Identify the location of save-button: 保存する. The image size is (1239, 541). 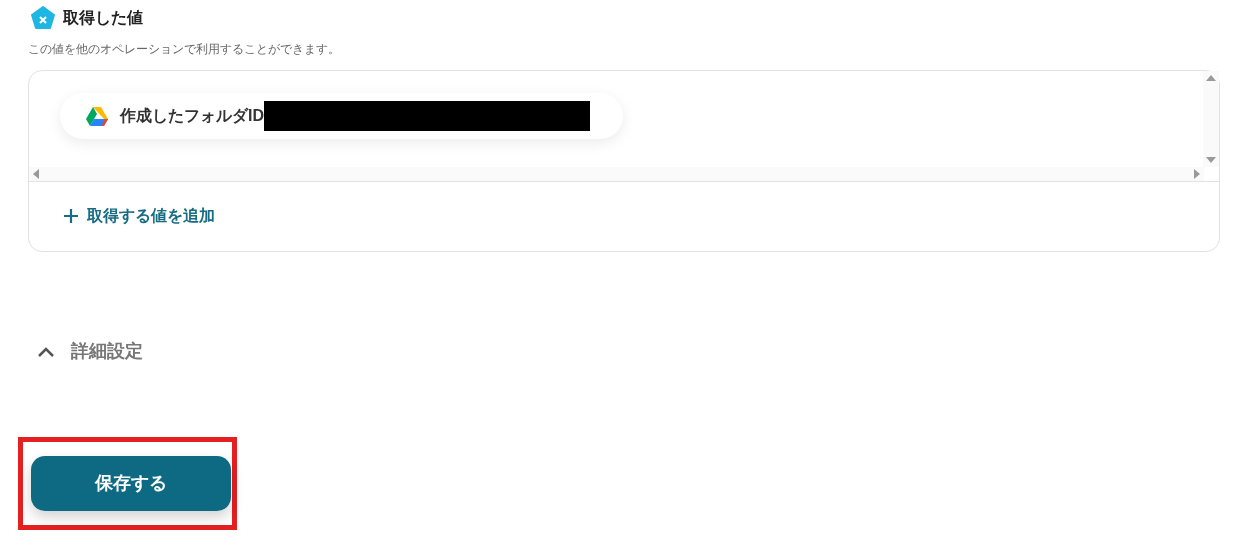
(131, 483).